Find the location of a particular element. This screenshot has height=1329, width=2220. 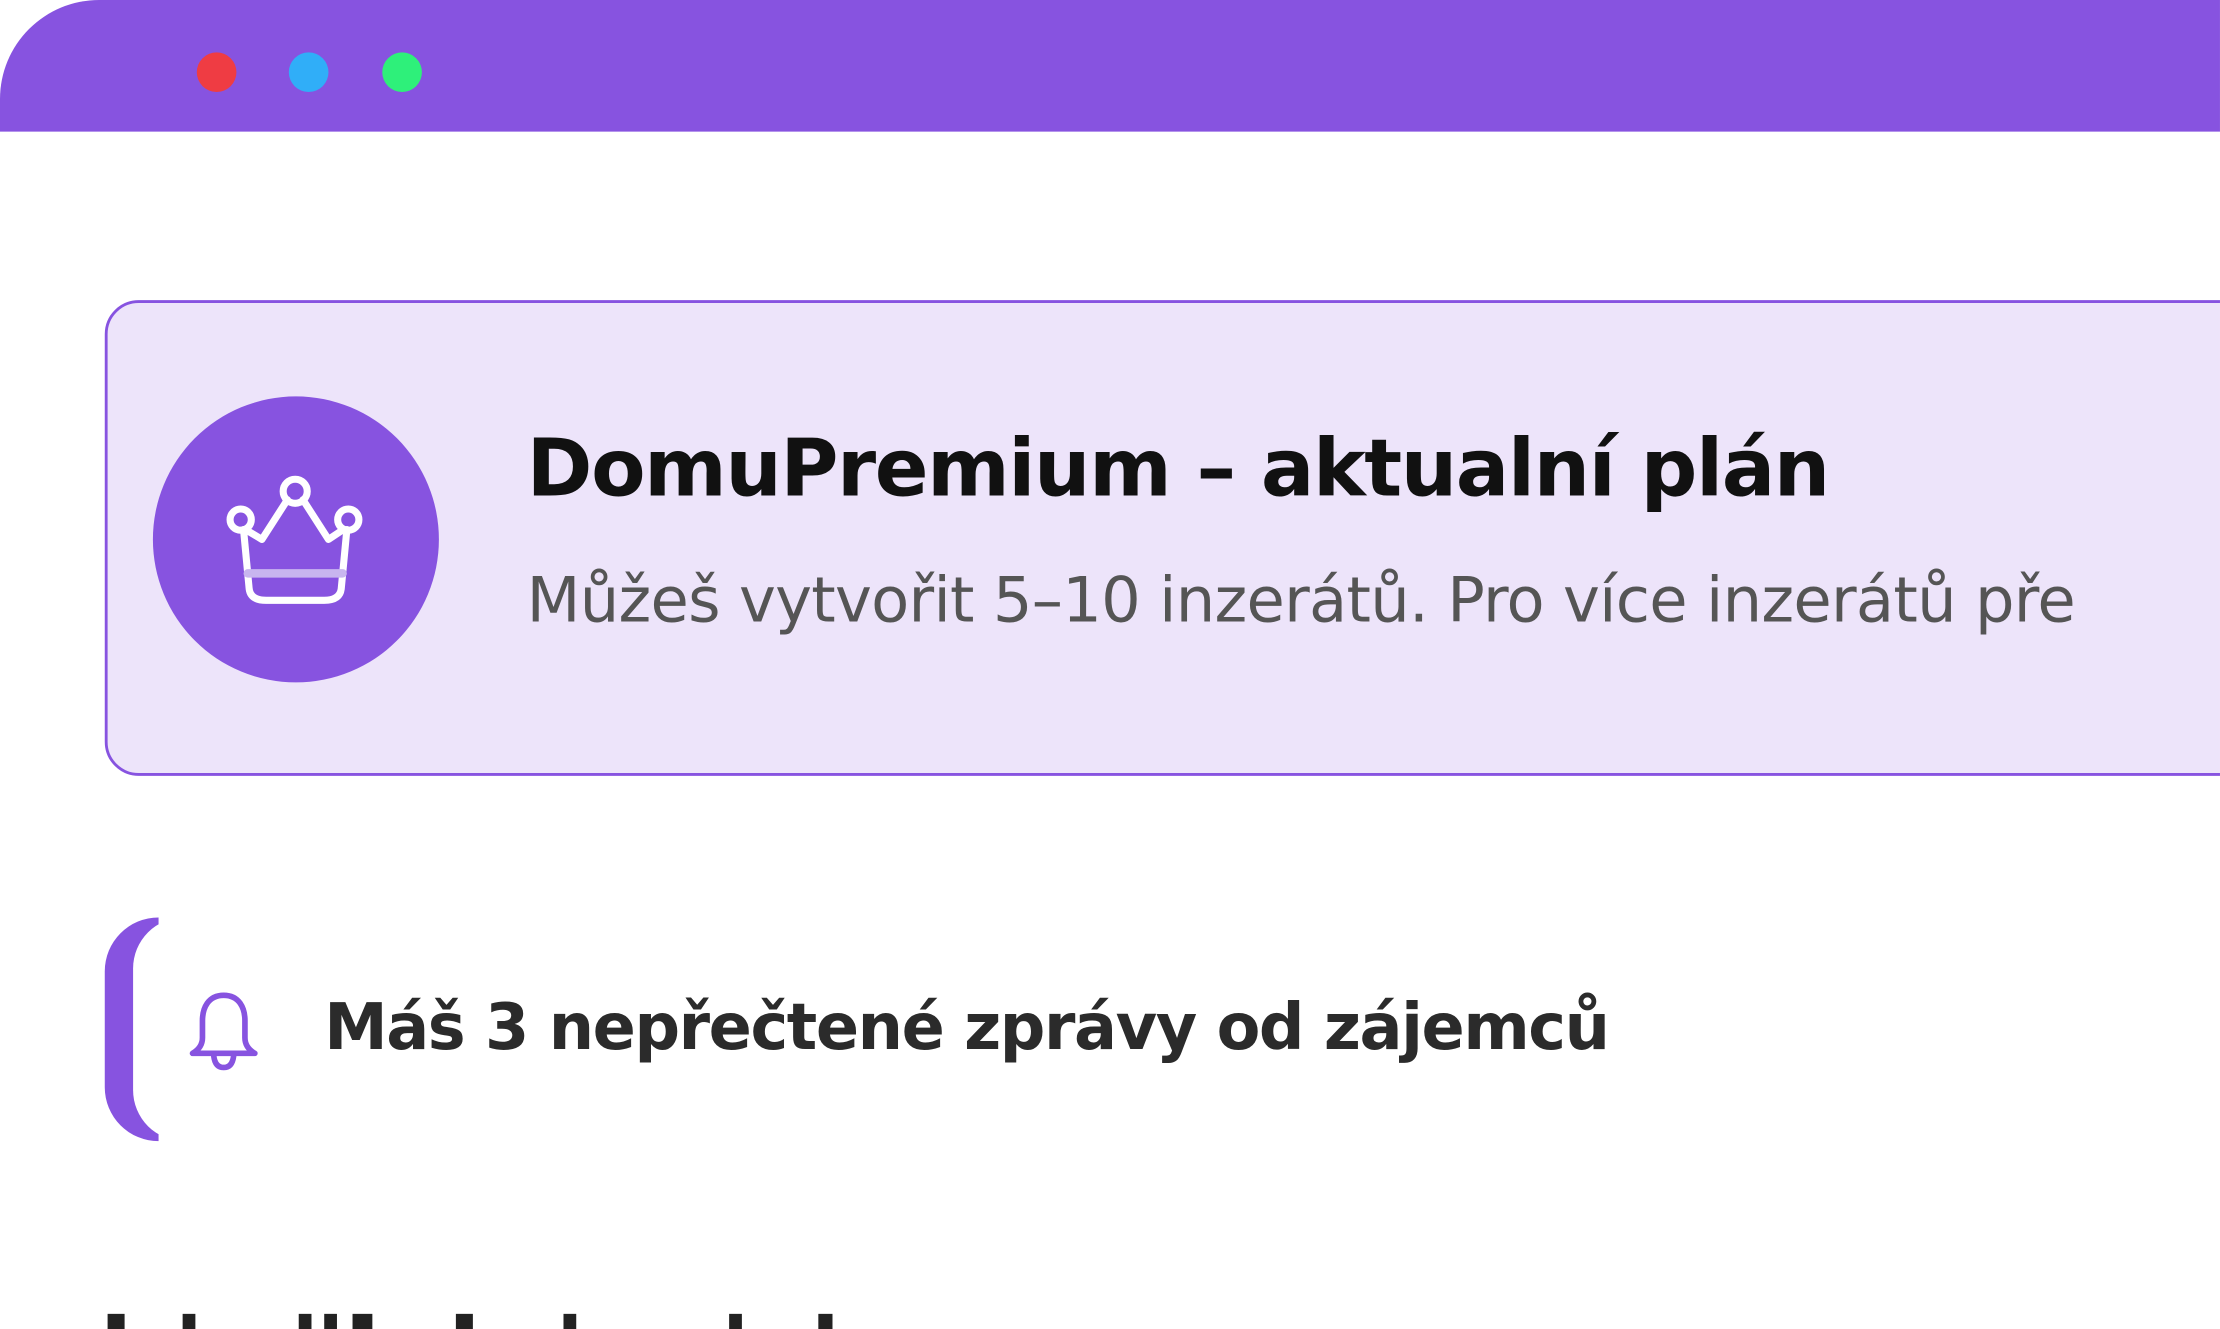

maximize-window-button is located at coordinates (402, 72).